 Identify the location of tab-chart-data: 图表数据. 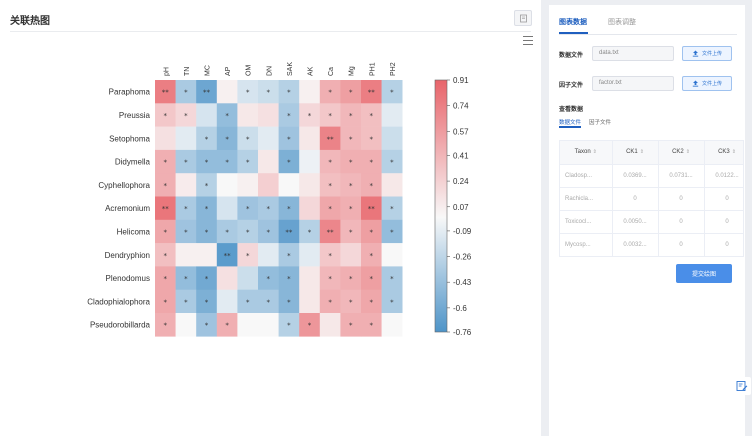
(573, 22).